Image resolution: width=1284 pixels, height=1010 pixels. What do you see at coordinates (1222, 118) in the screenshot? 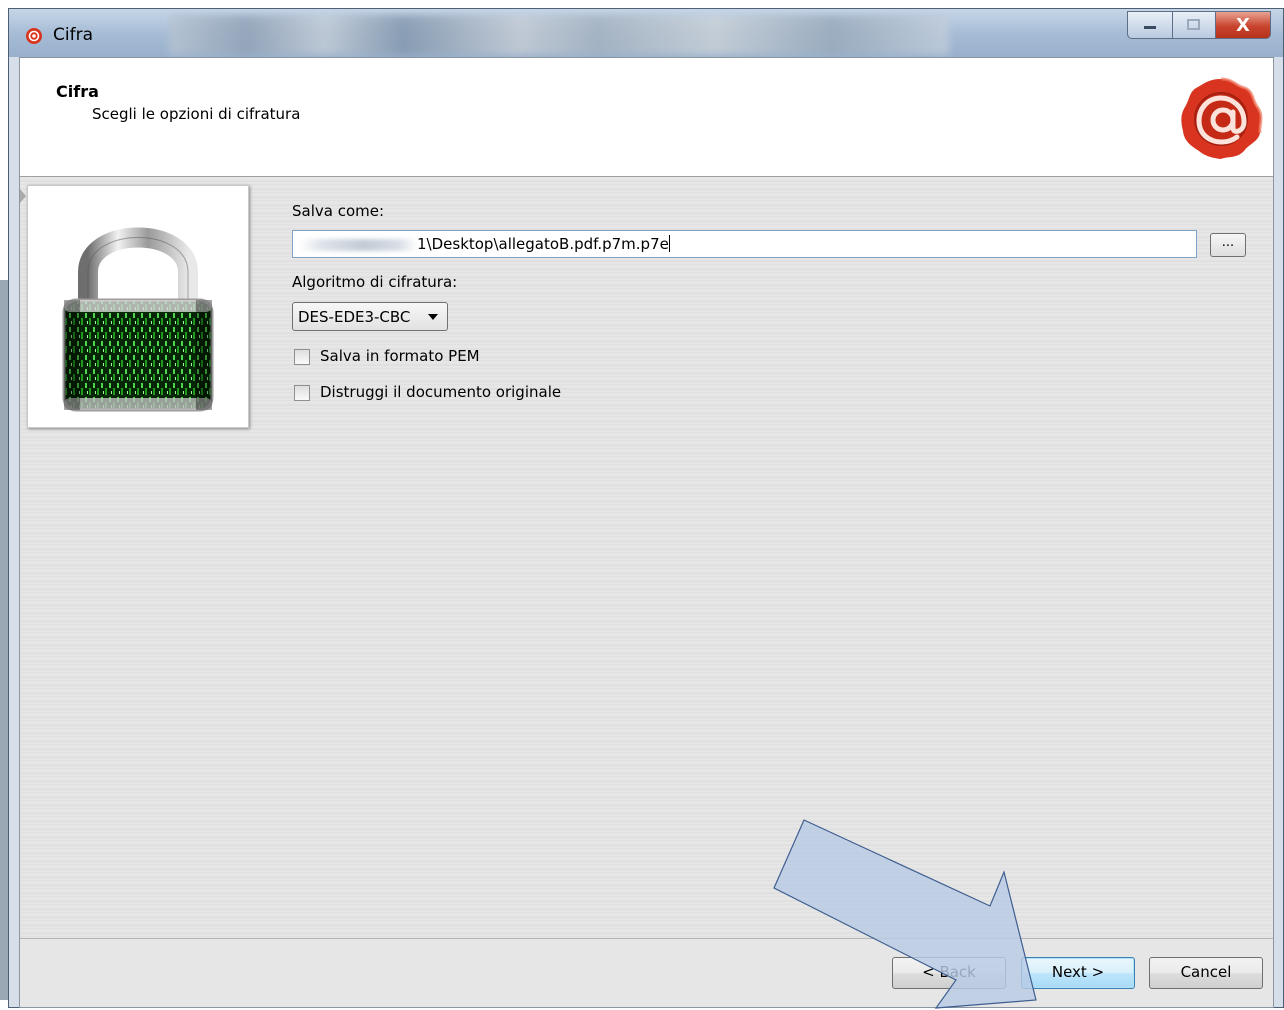
I see `wax-seal-logo` at bounding box center [1222, 118].